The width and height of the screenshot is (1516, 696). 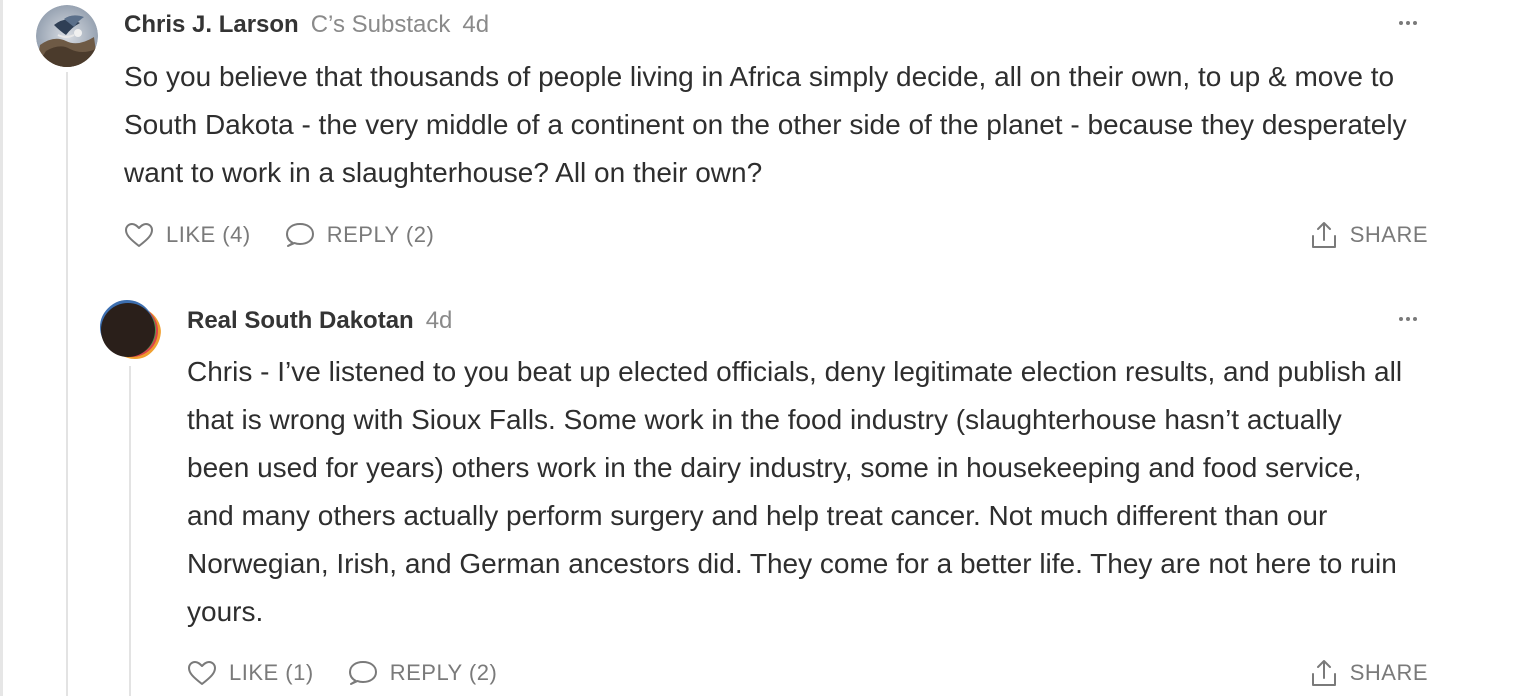 I want to click on like-button: LIKE (4), so click(x=187, y=235).